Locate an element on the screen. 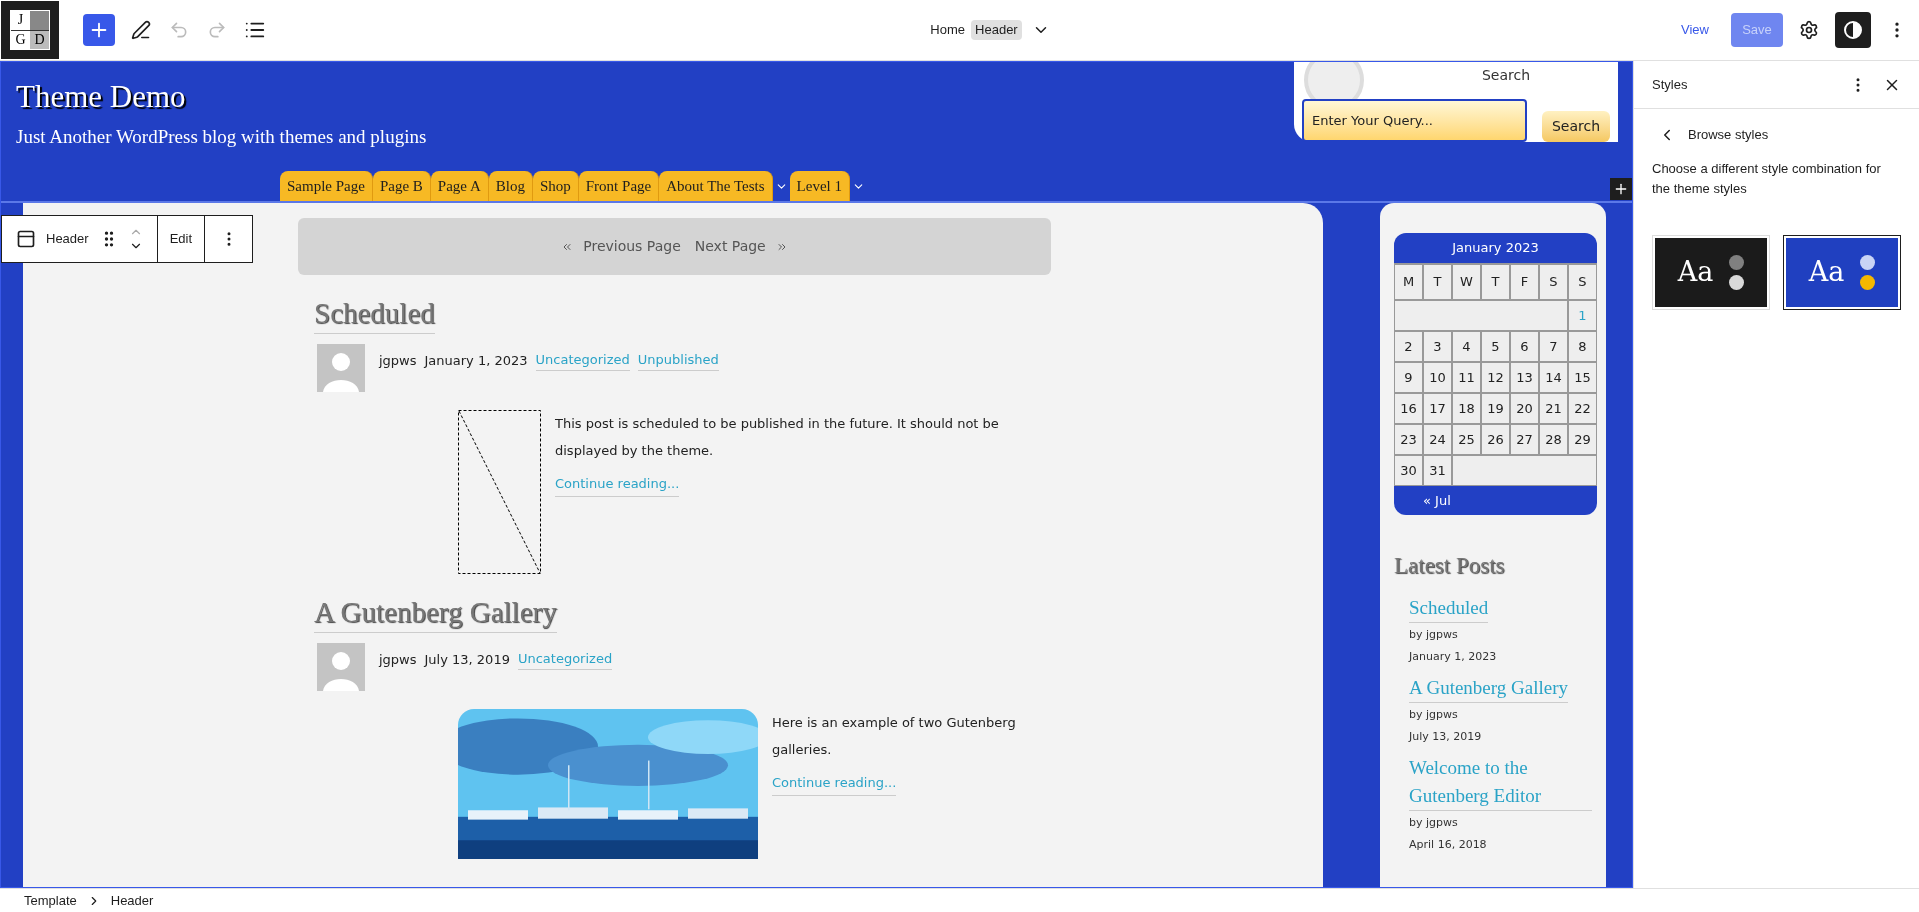 This screenshot has height=912, width=1919. calendar-day: 14 is located at coordinates (1553, 377).